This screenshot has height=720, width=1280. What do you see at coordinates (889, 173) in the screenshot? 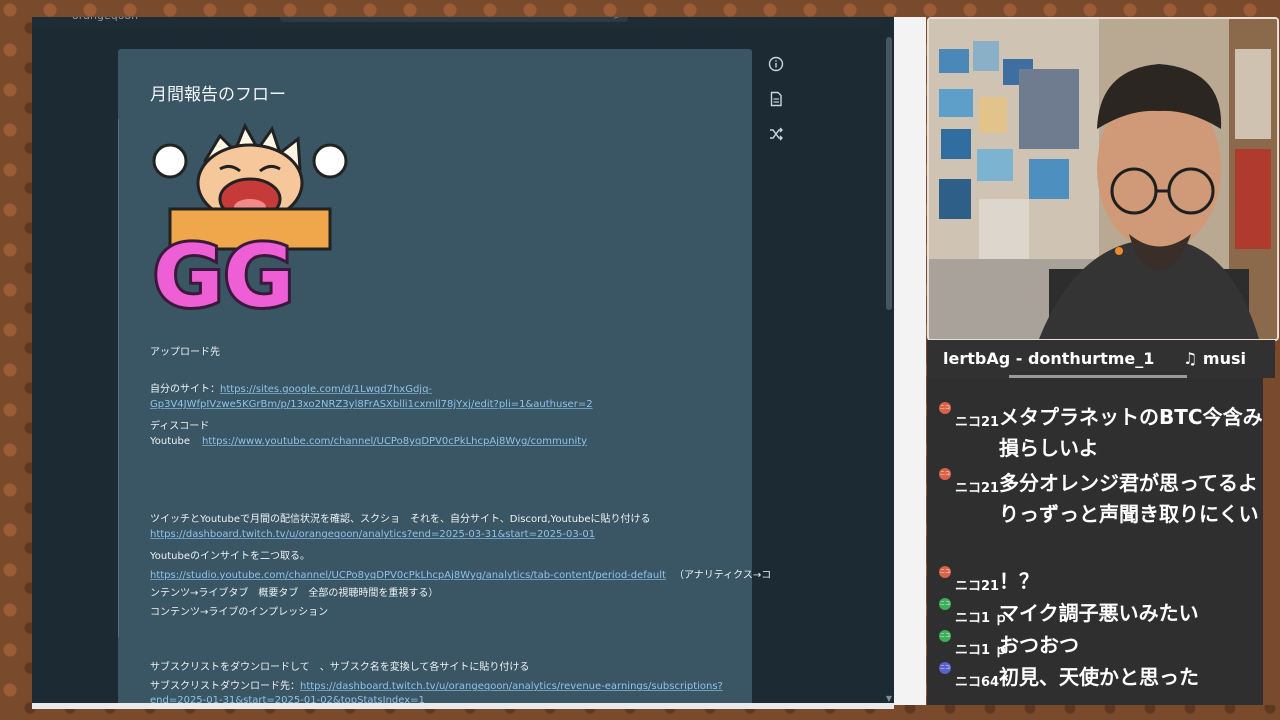
I see `scrollbar-thumb` at bounding box center [889, 173].